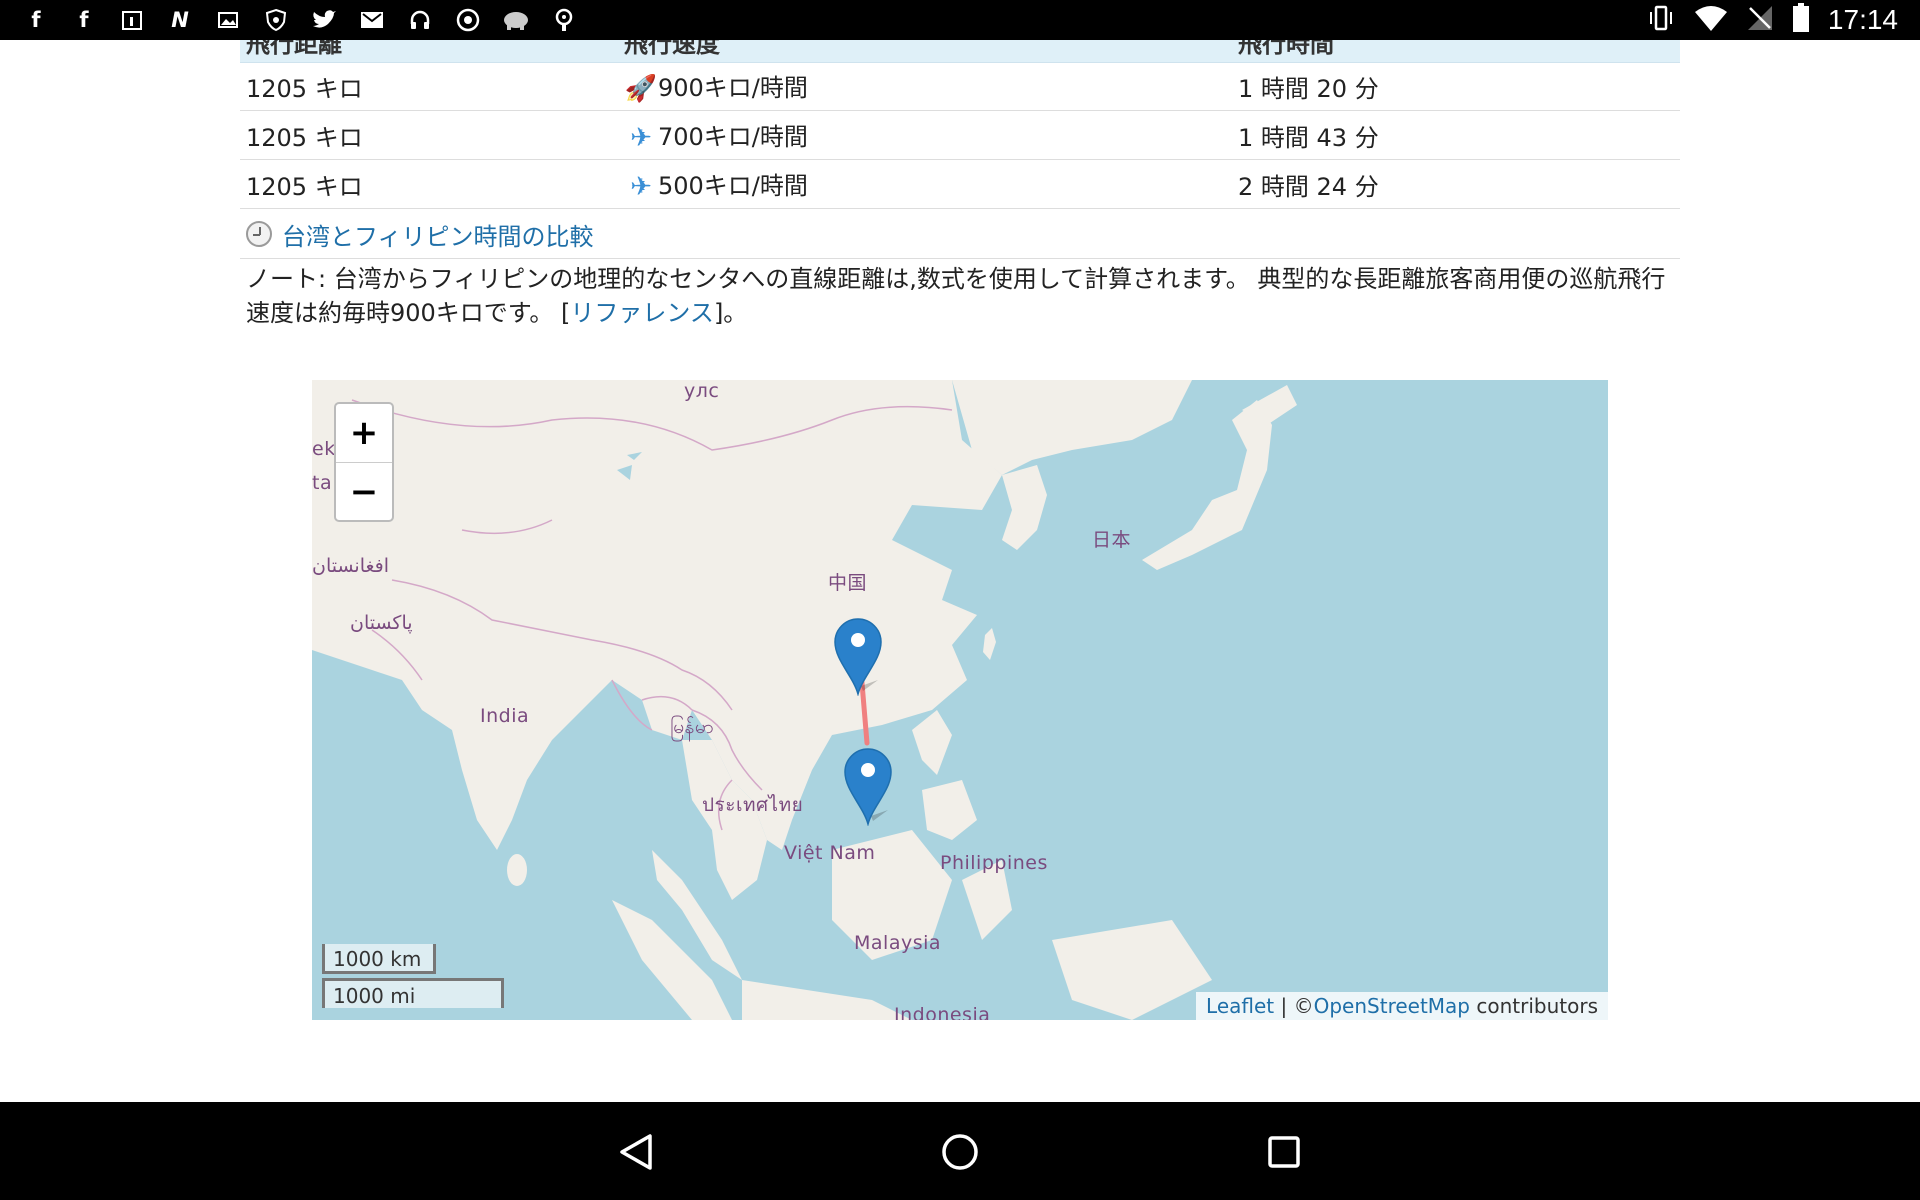 Image resolution: width=1920 pixels, height=1200 pixels. I want to click on no-signal-icon, so click(1760, 20).